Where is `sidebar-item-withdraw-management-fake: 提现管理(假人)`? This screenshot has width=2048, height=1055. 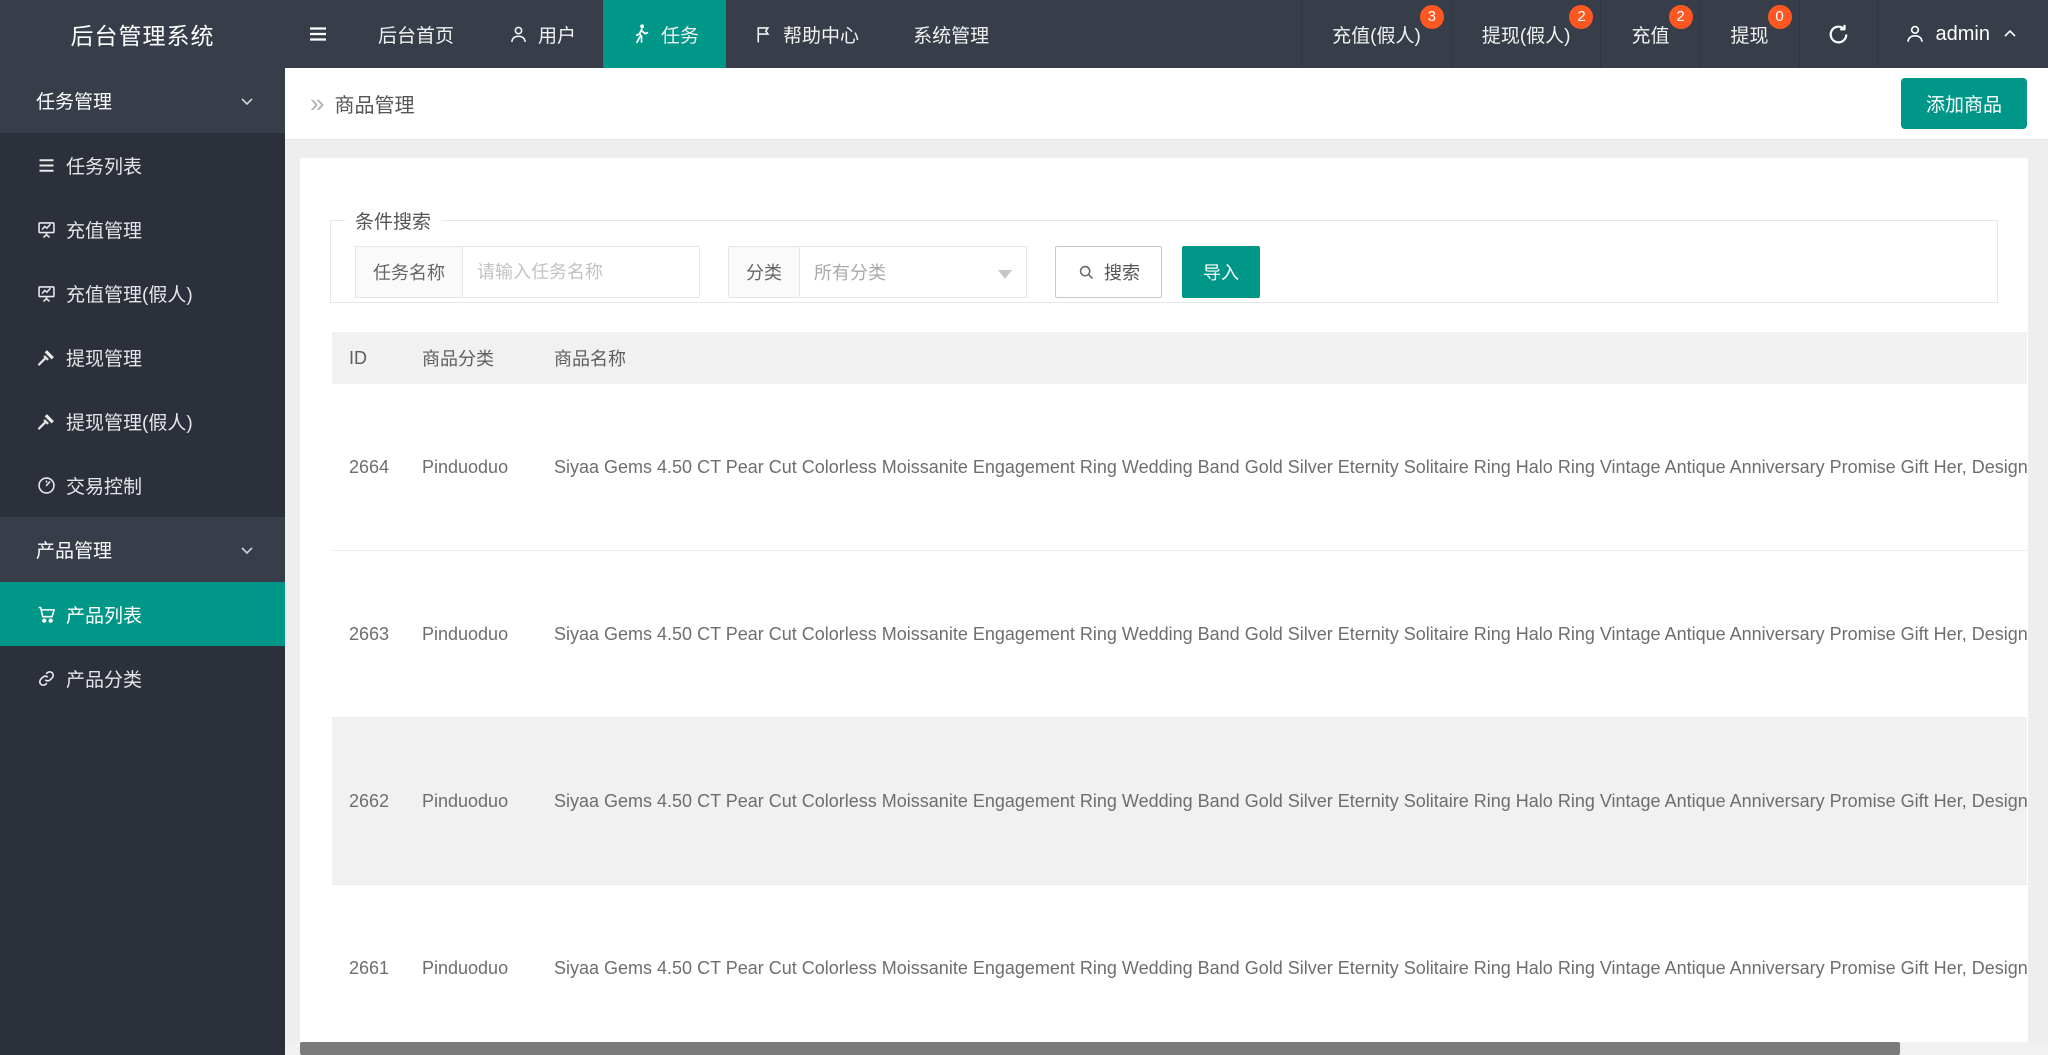
sidebar-item-withdraw-management-fake: 提现管理(假人) is located at coordinates (142, 421).